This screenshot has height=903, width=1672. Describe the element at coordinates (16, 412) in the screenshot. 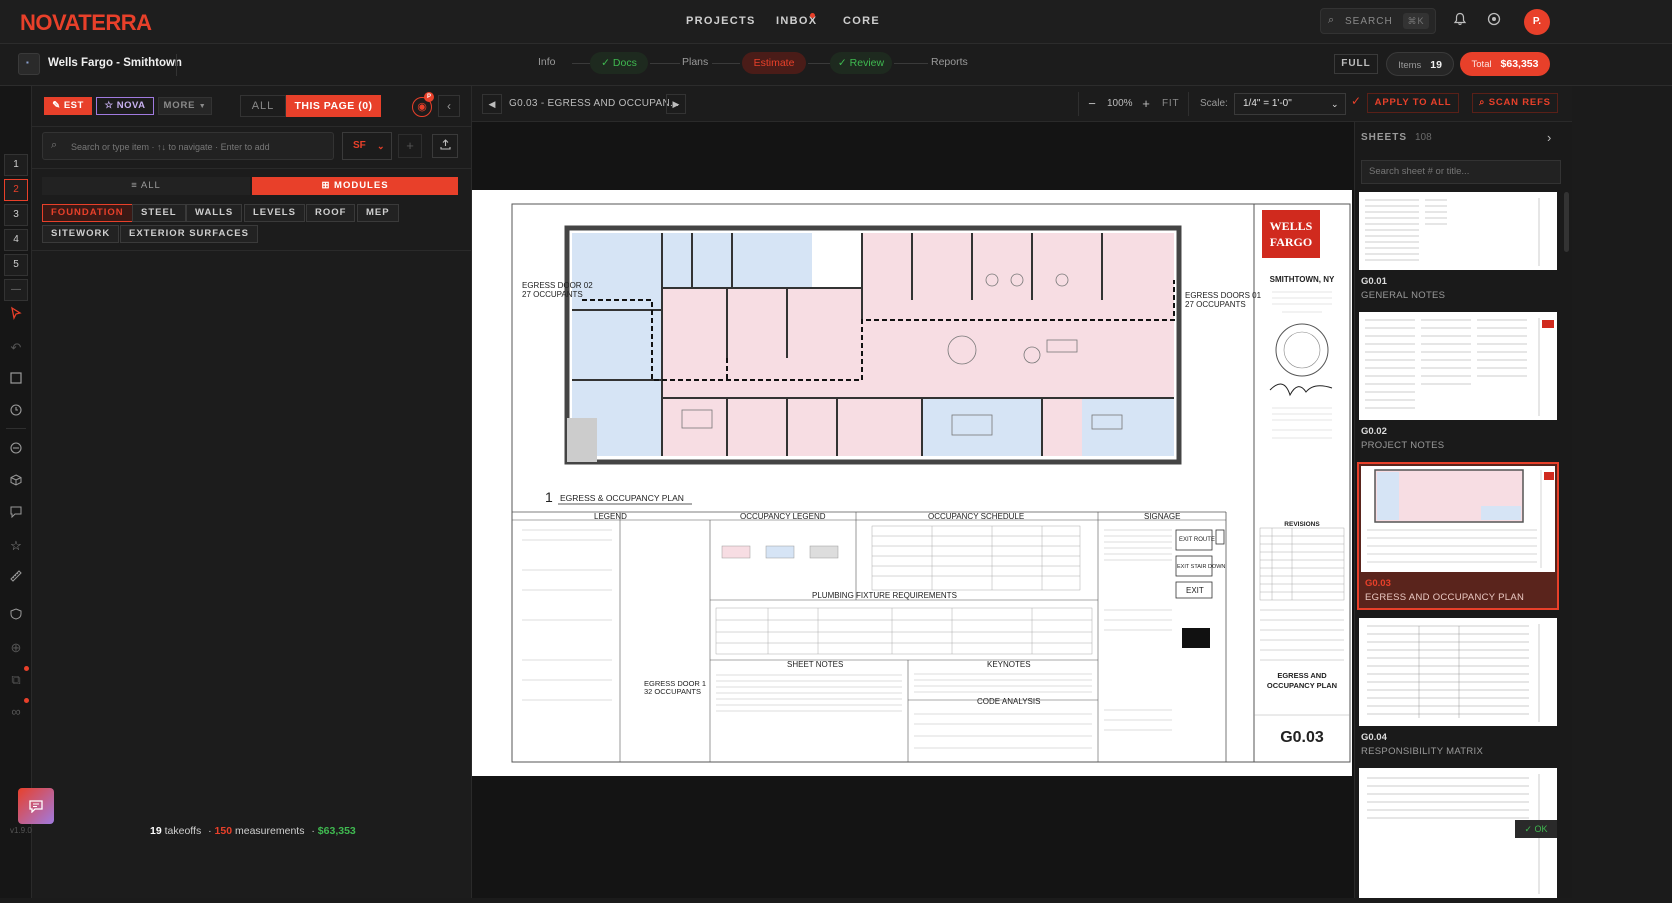

I see `clock-icon` at that location.